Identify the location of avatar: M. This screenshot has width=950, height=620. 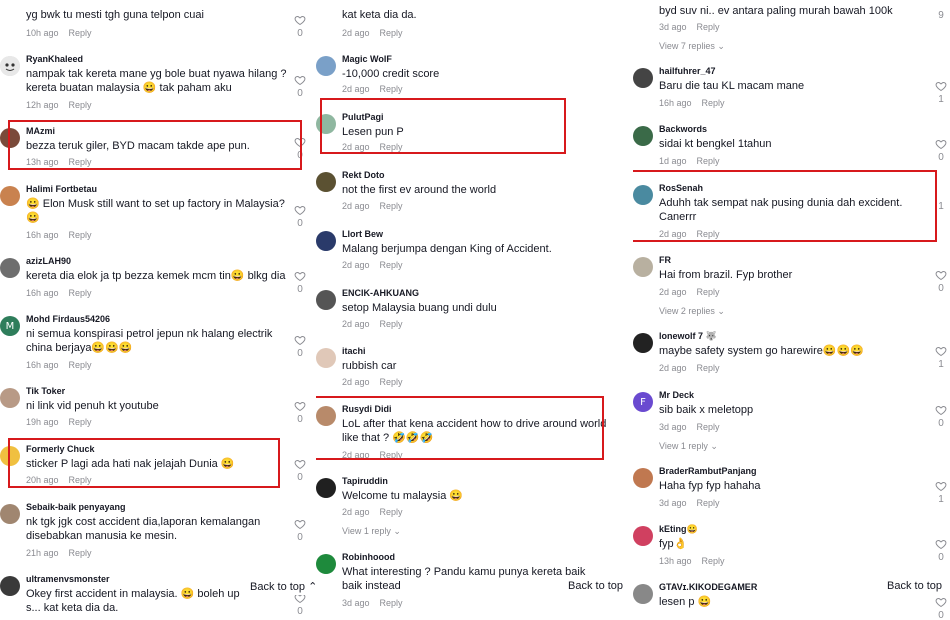
(10, 326).